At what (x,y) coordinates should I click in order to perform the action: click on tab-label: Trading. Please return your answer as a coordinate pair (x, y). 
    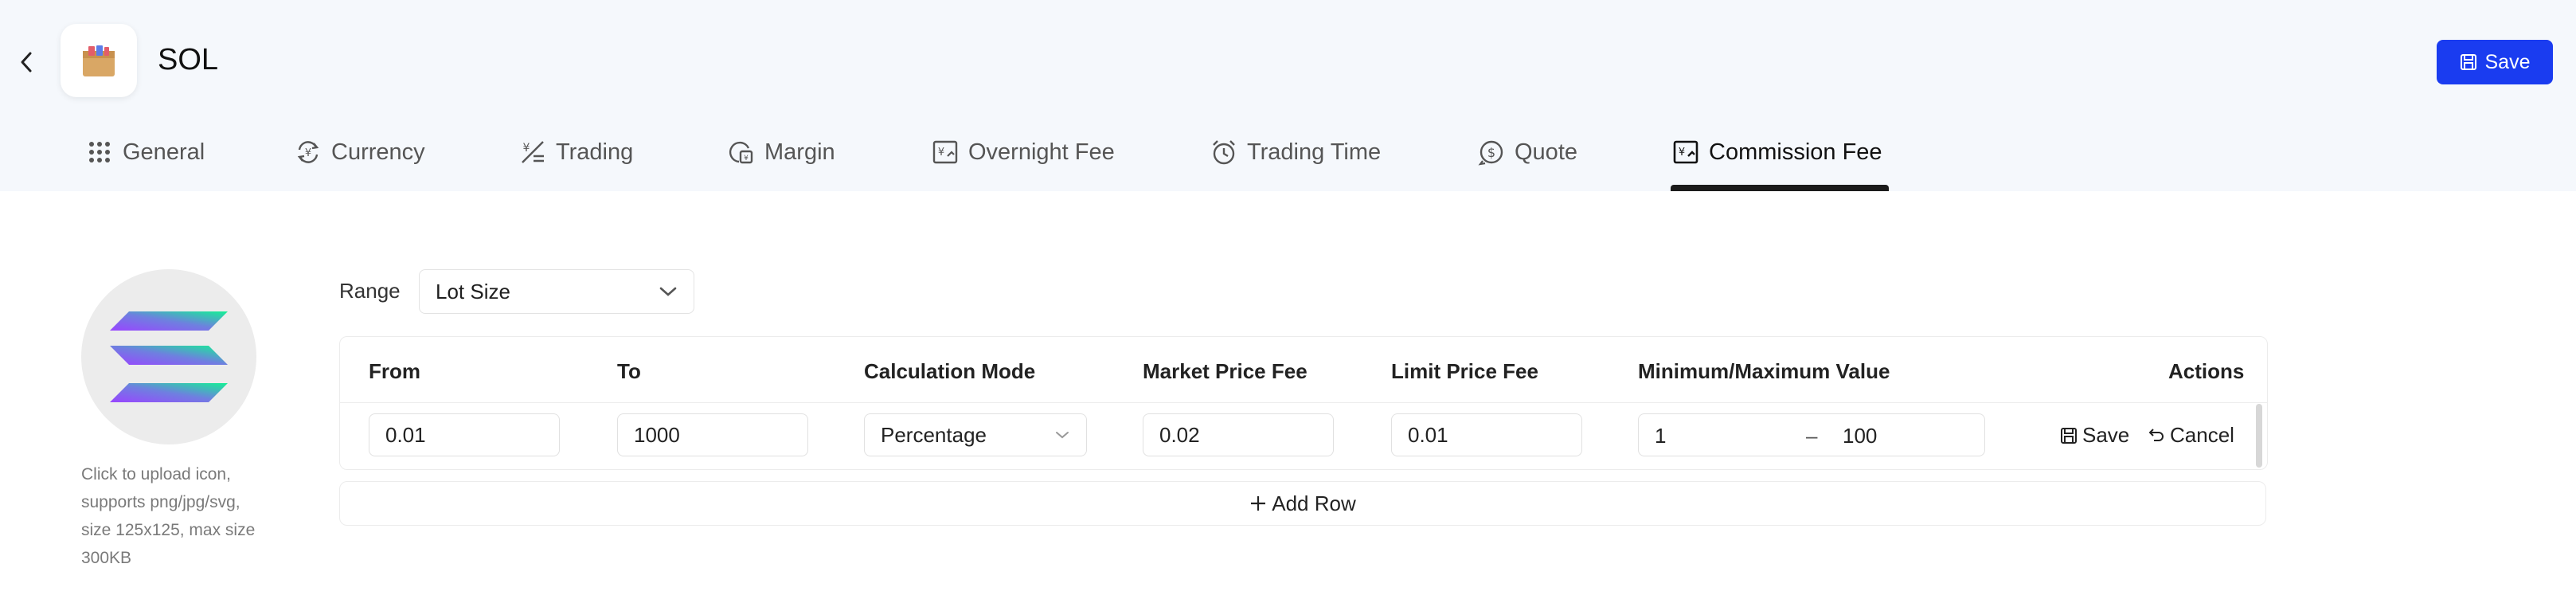
    Looking at the image, I should click on (595, 152).